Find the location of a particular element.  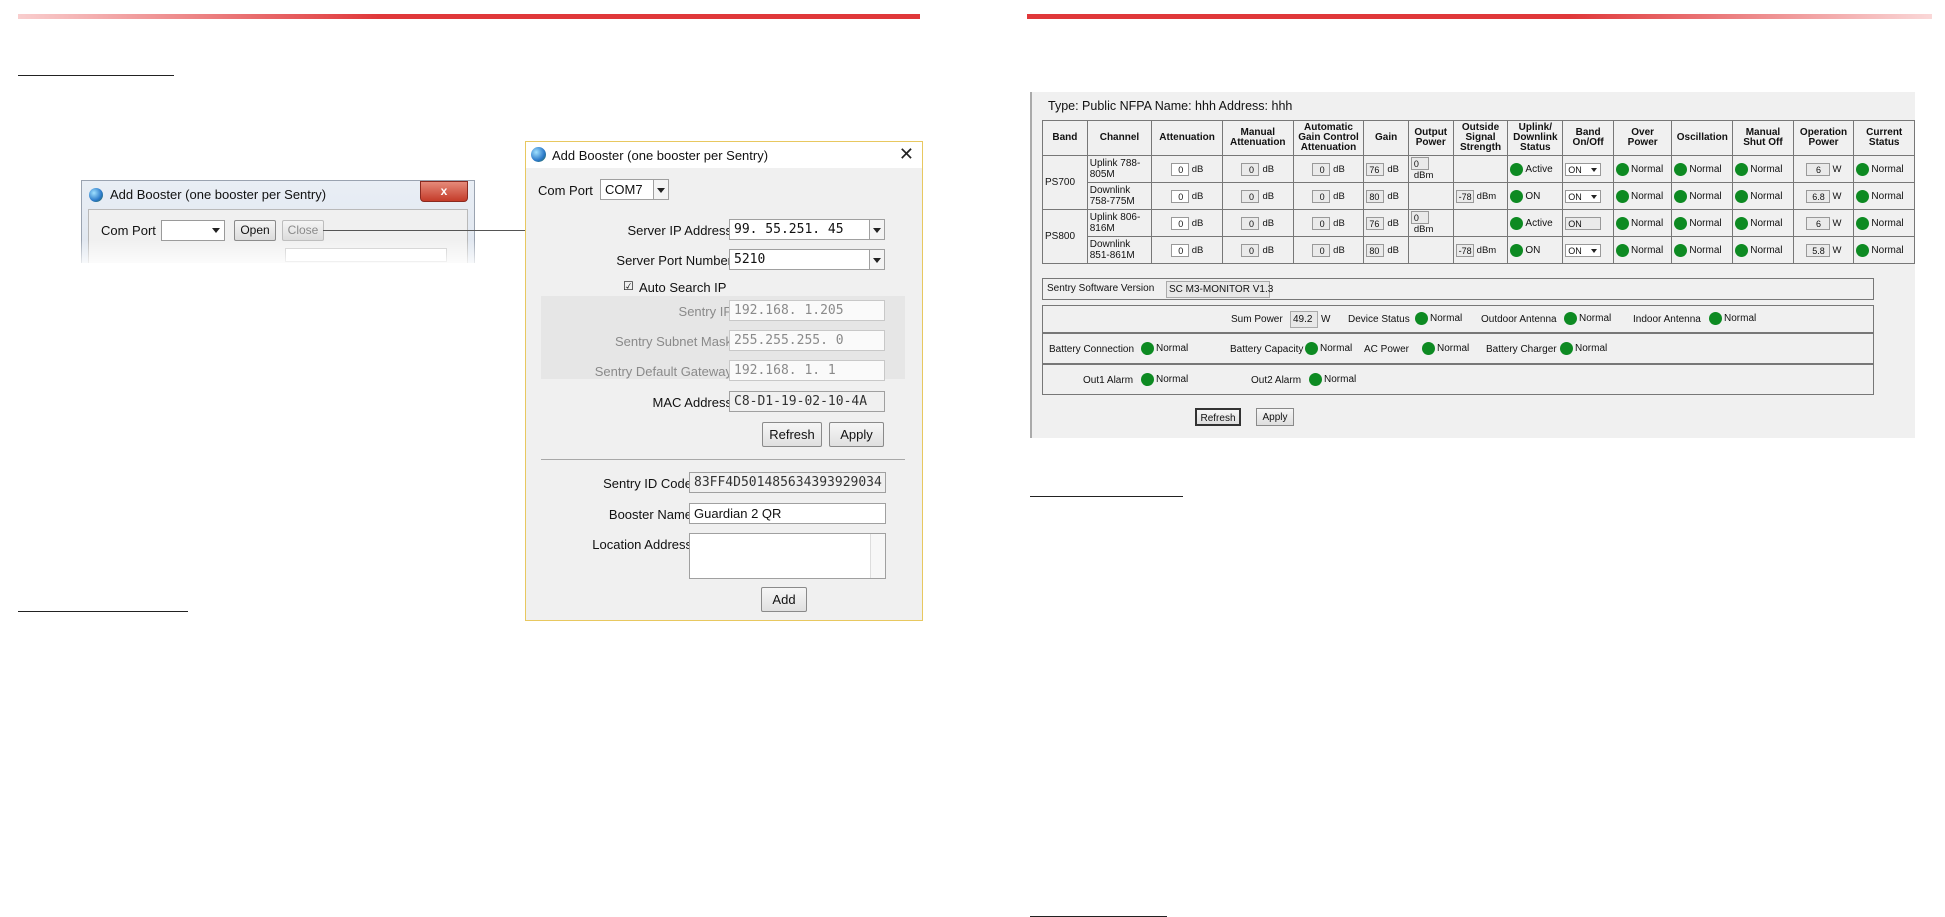

signal-strength-cell: -78 dBm is located at coordinates (1480, 250).